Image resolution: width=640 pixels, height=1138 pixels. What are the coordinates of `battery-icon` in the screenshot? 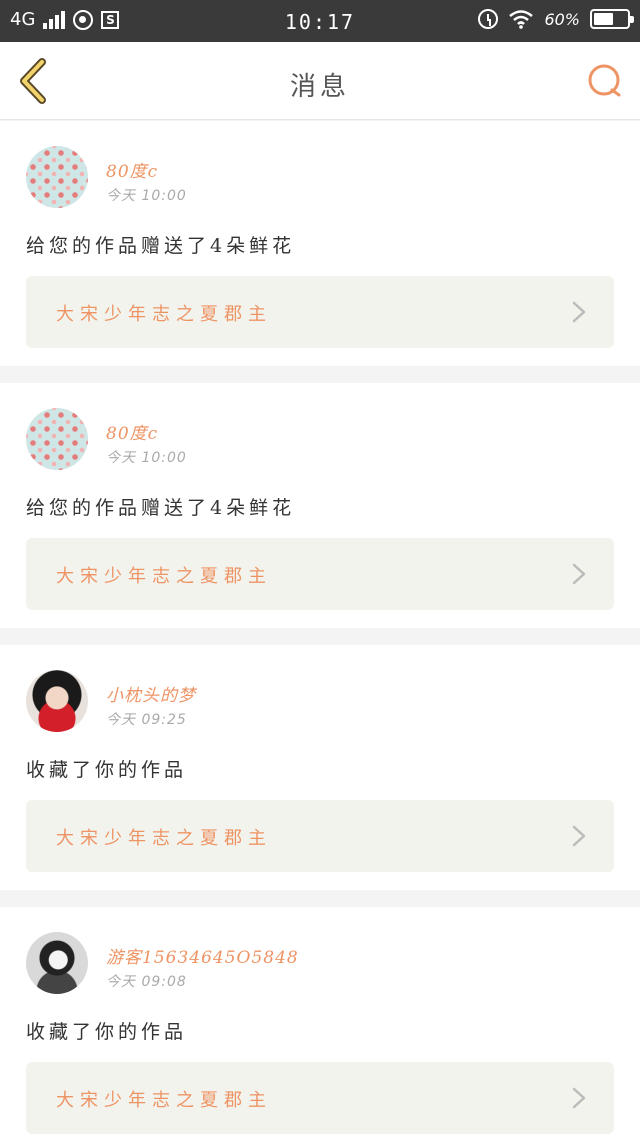 It's located at (612, 19).